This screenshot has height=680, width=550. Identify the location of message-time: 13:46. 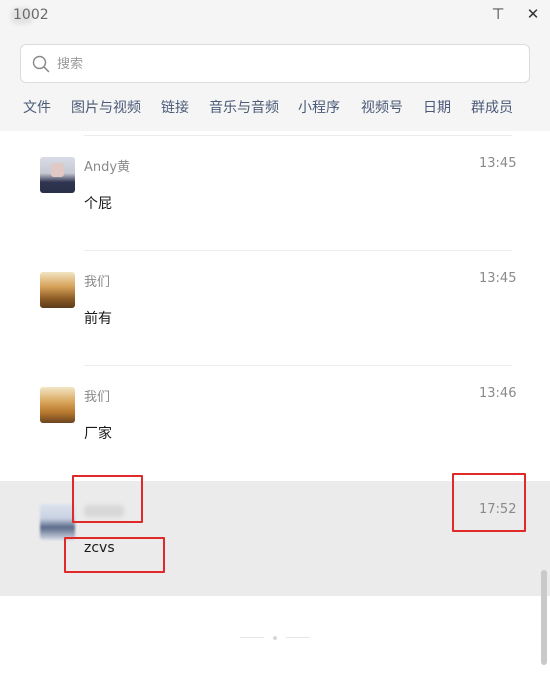
(498, 393).